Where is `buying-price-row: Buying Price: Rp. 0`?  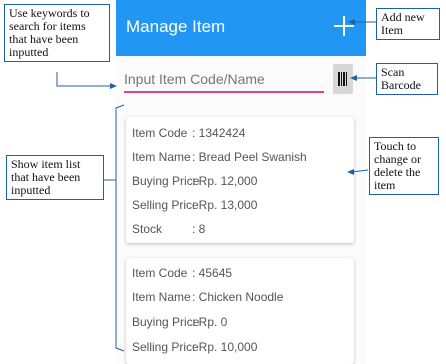 buying-price-row: Buying Price: Rp. 0 is located at coordinates (179, 322).